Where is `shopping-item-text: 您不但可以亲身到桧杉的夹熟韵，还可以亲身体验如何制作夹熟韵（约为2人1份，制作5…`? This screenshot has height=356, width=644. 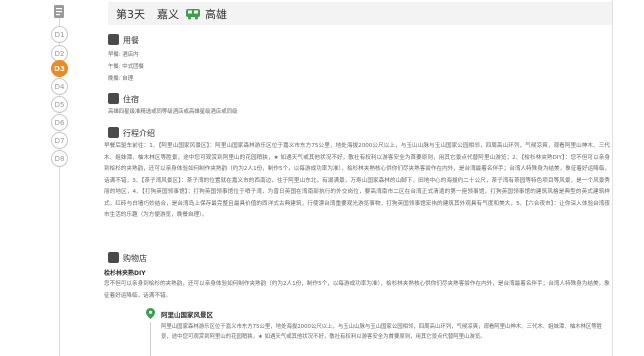 shopping-item-text: 您不但可以亲身到桧杉的夹熟韵，还可以亲身体验如何制作夹熟韵（约为2人1份，制作5… is located at coordinates (357, 290).